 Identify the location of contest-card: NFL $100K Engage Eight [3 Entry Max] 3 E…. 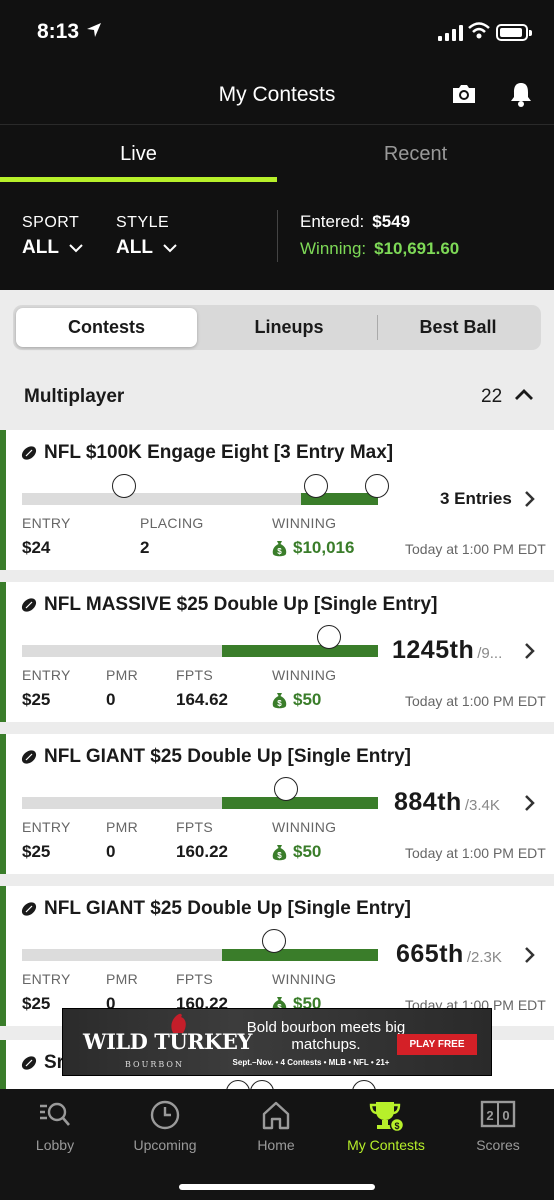
(277, 500).